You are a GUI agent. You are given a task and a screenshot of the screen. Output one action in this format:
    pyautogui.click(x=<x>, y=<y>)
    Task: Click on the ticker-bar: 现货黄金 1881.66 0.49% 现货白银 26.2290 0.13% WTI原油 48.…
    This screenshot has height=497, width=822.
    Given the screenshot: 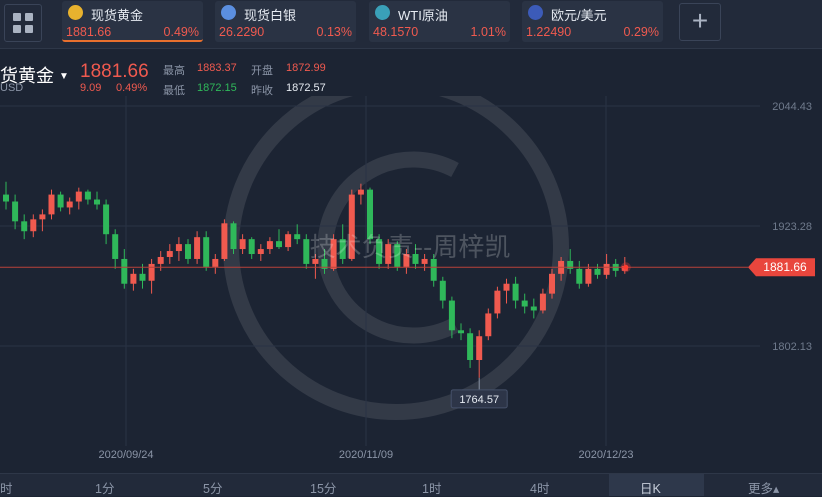 What is the action you would take?
    pyautogui.click(x=411, y=24)
    